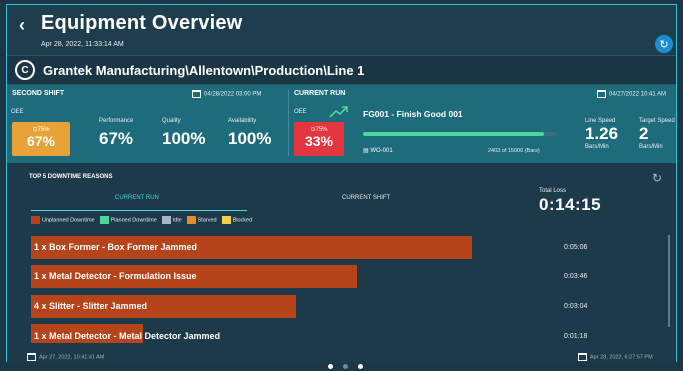  Describe the element at coordinates (576, 336) in the screenshot. I see `downtime-duration: 0:01:18` at that location.